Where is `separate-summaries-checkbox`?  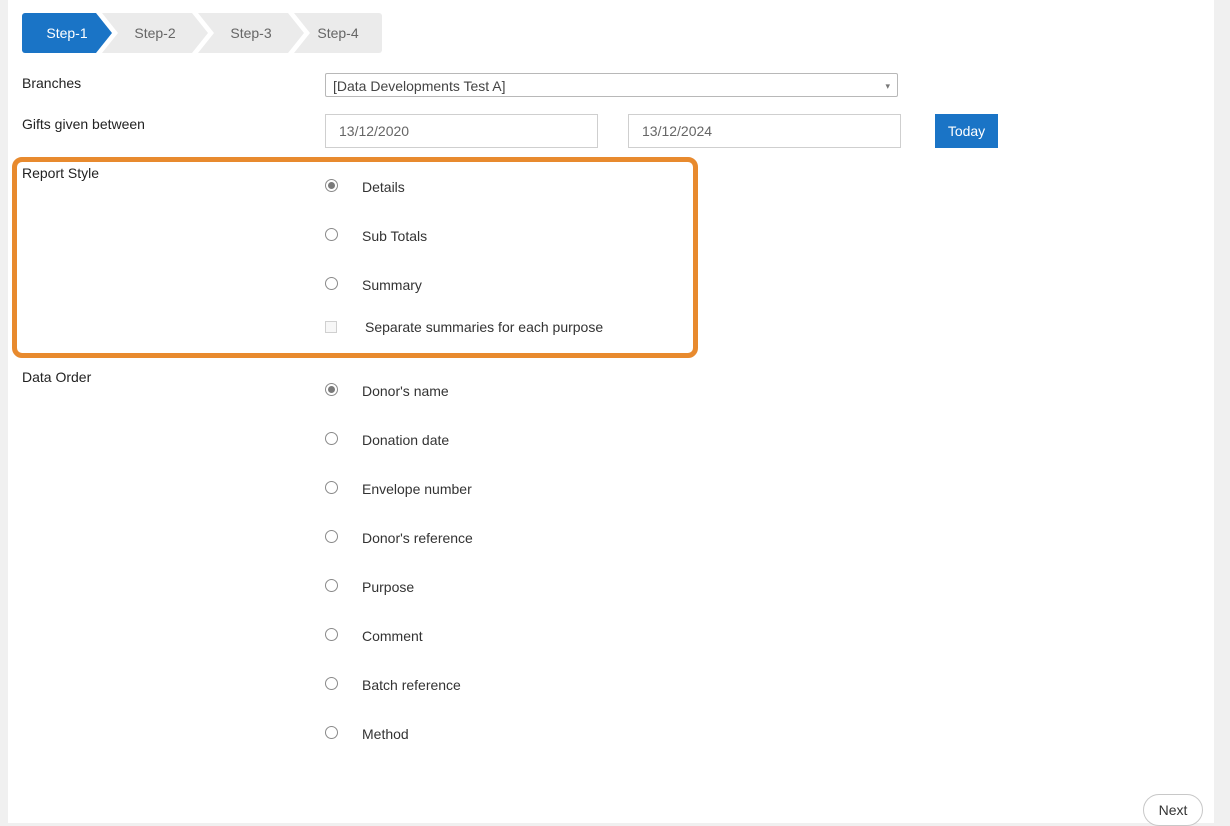
separate-summaries-checkbox is located at coordinates (331, 327).